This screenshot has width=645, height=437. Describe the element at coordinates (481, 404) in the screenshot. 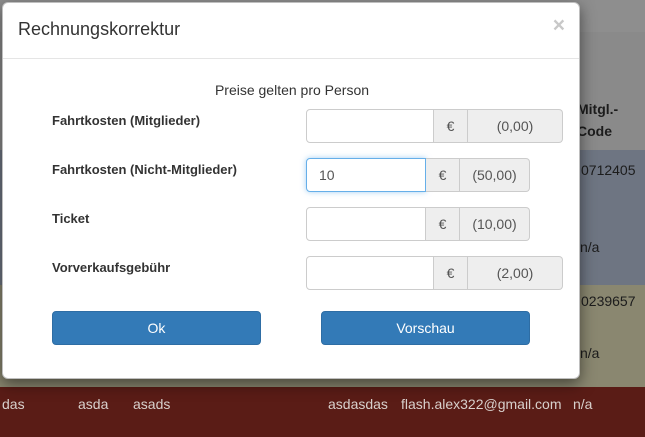

I see `bg-footer-email: flash.alex322@gmail.com` at that location.